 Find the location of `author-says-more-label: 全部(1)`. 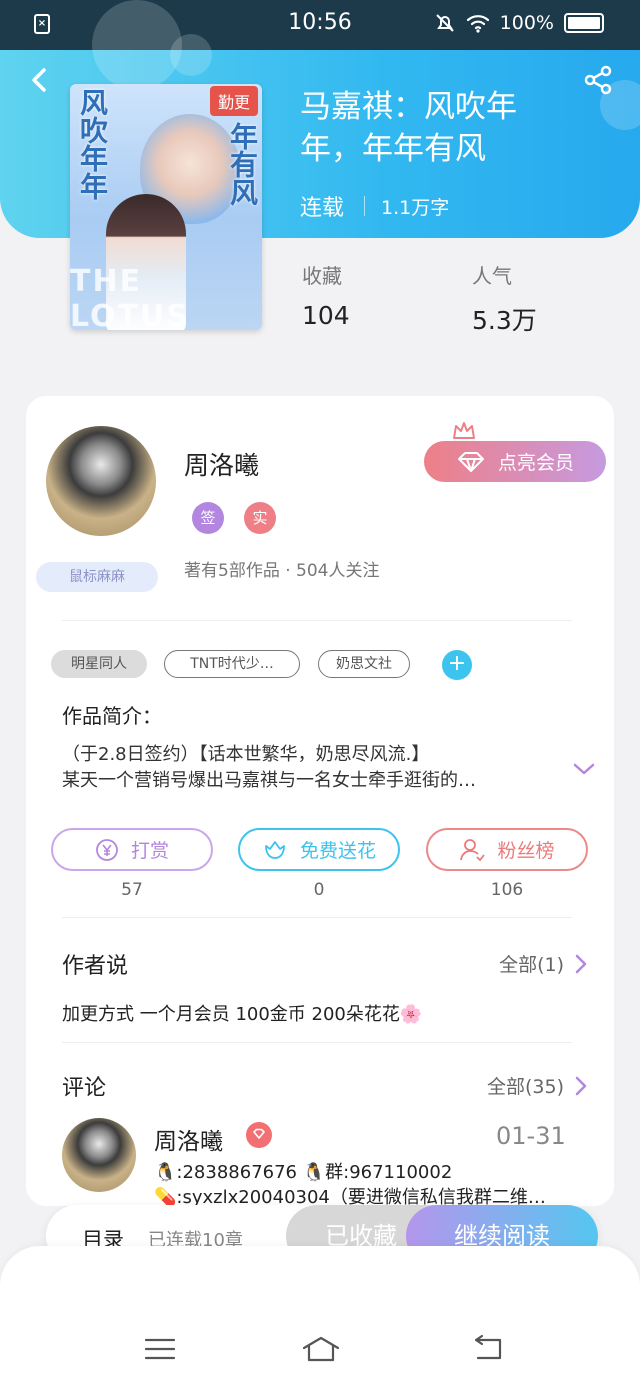

author-says-more-label: 全部(1) is located at coordinates (531, 965).